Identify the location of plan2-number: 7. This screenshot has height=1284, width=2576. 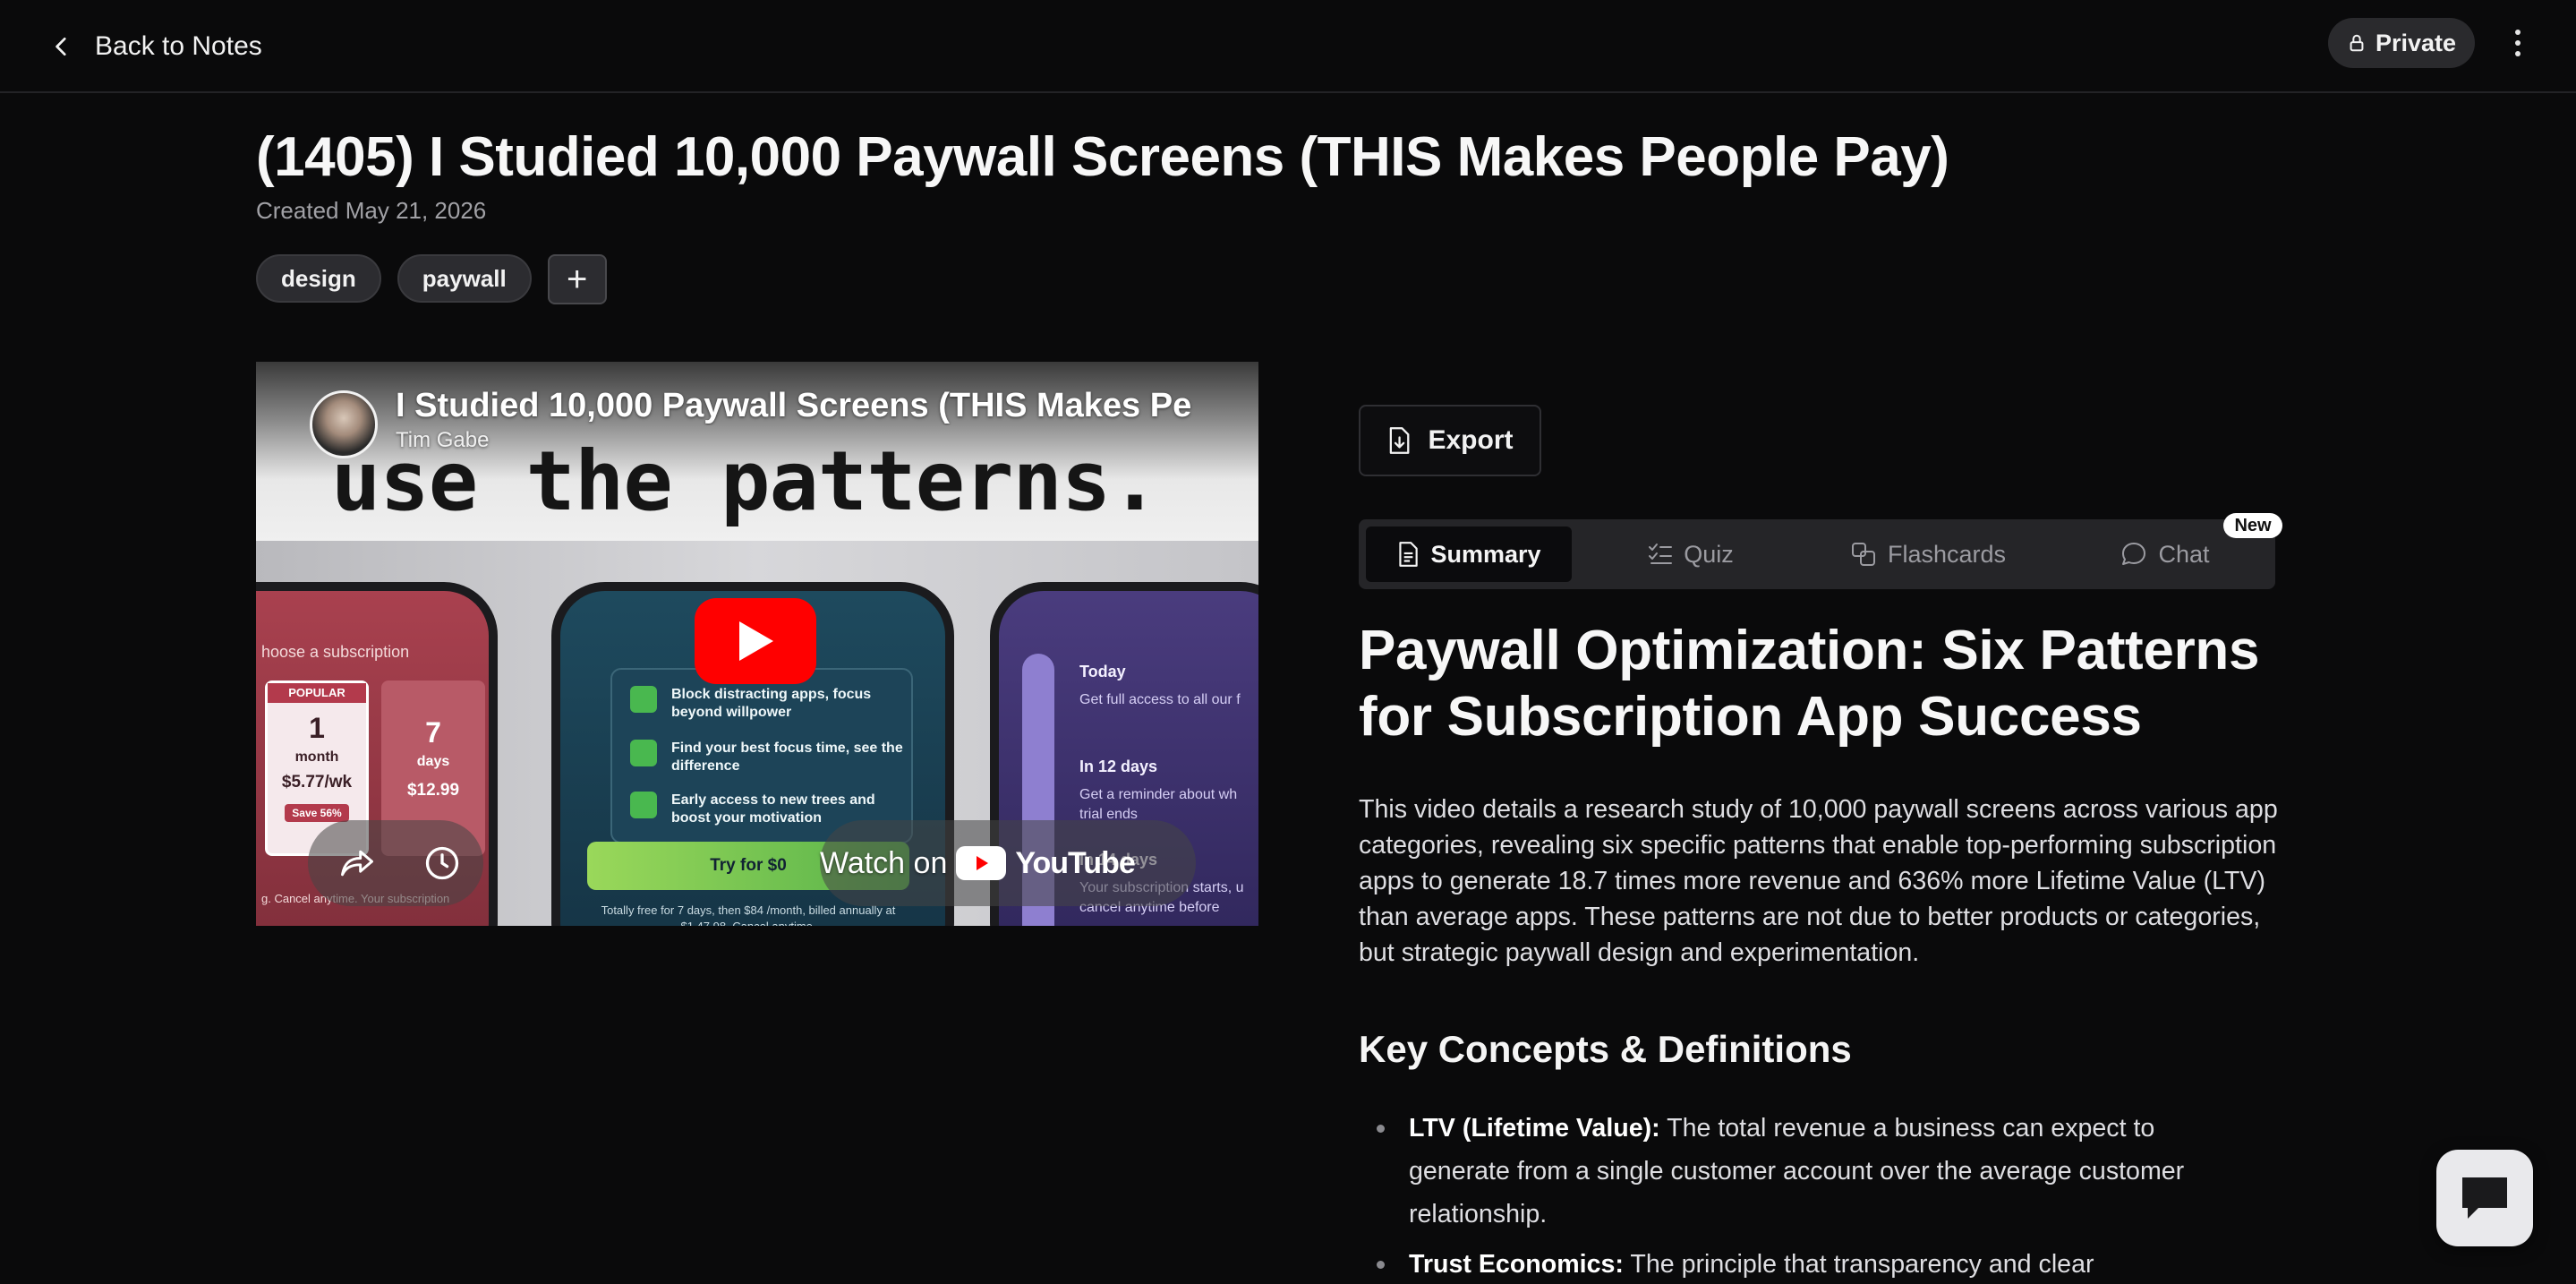
(433, 732).